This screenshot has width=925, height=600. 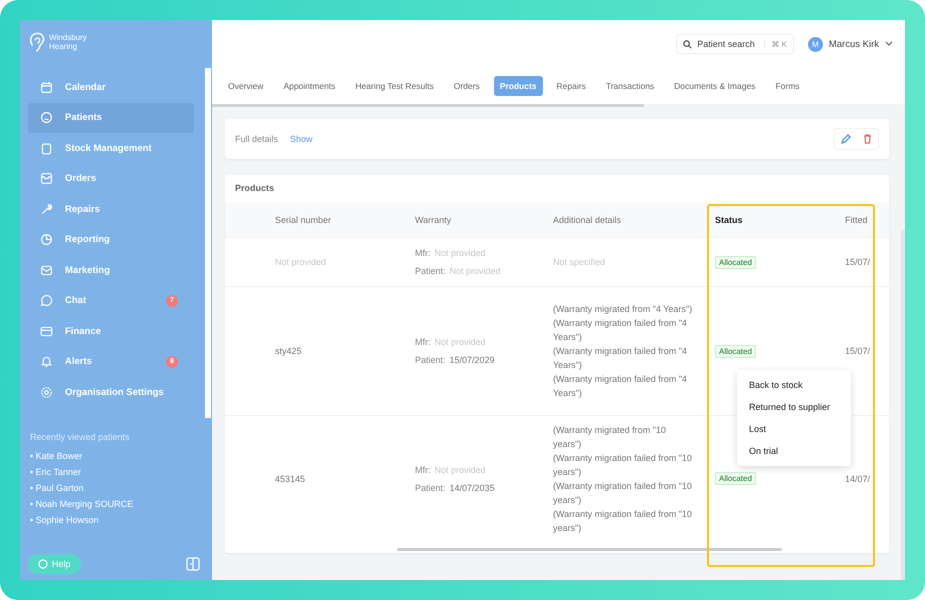 I want to click on nav-item: Marketing, so click(x=111, y=270).